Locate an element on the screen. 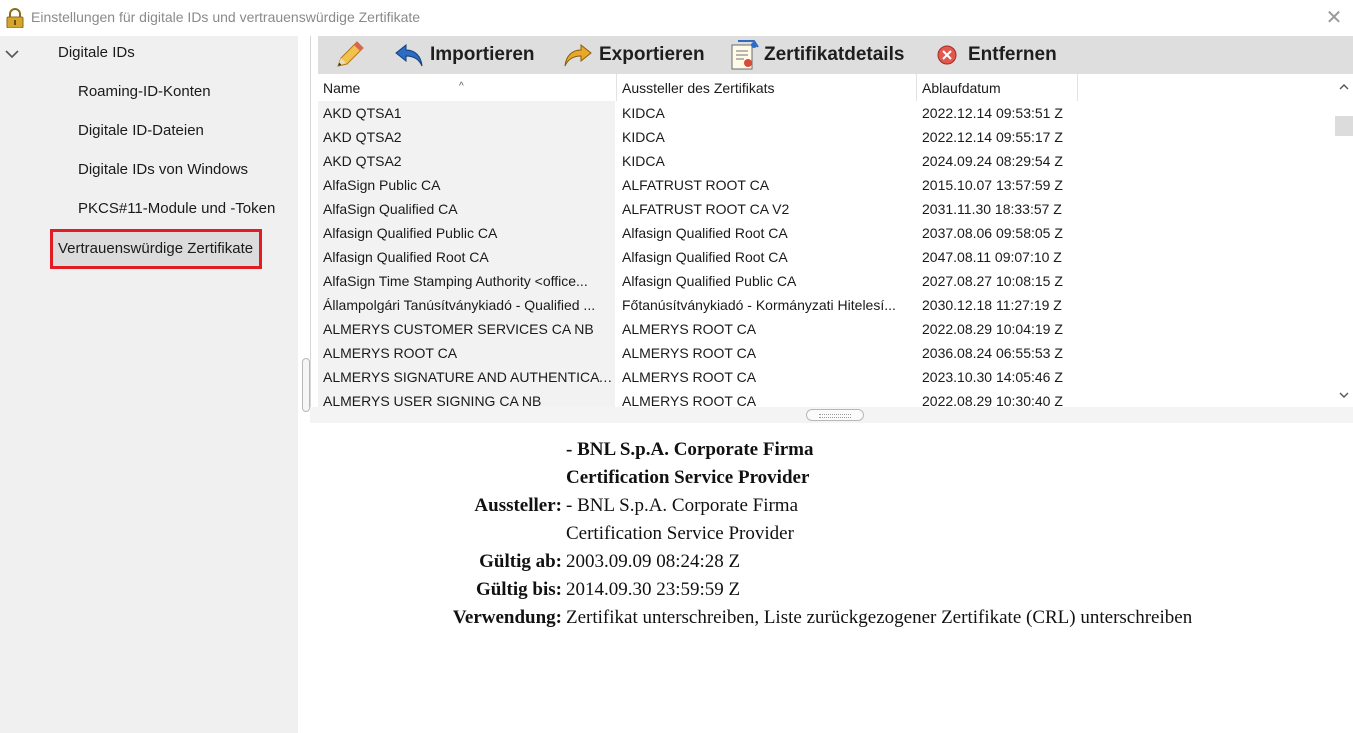 Image resolution: width=1353 pixels, height=733 pixels. cell-name: AKD QTSA1 is located at coordinates (466, 113).